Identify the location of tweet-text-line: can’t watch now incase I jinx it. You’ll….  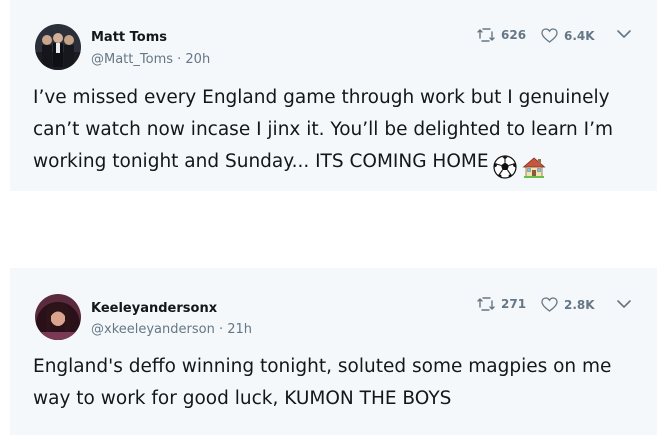
(323, 129).